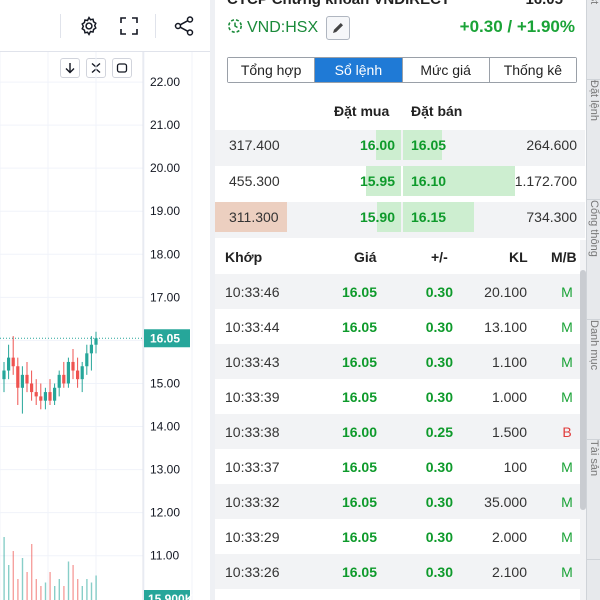 Image resolution: width=600 pixels, height=600 pixels. Describe the element at coordinates (593, 500) in the screenshot. I see `side-tab: Tài sản` at that location.